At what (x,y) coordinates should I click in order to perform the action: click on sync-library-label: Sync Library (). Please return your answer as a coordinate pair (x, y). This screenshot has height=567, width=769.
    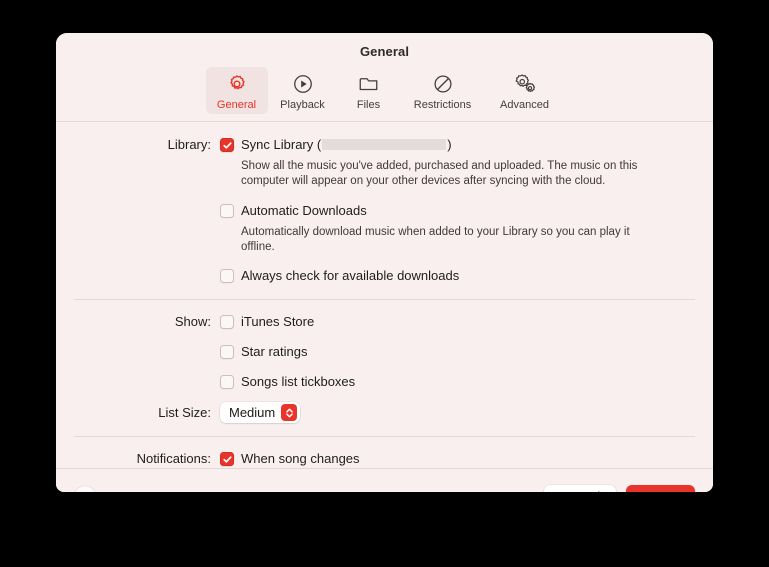
    Looking at the image, I should click on (346, 145).